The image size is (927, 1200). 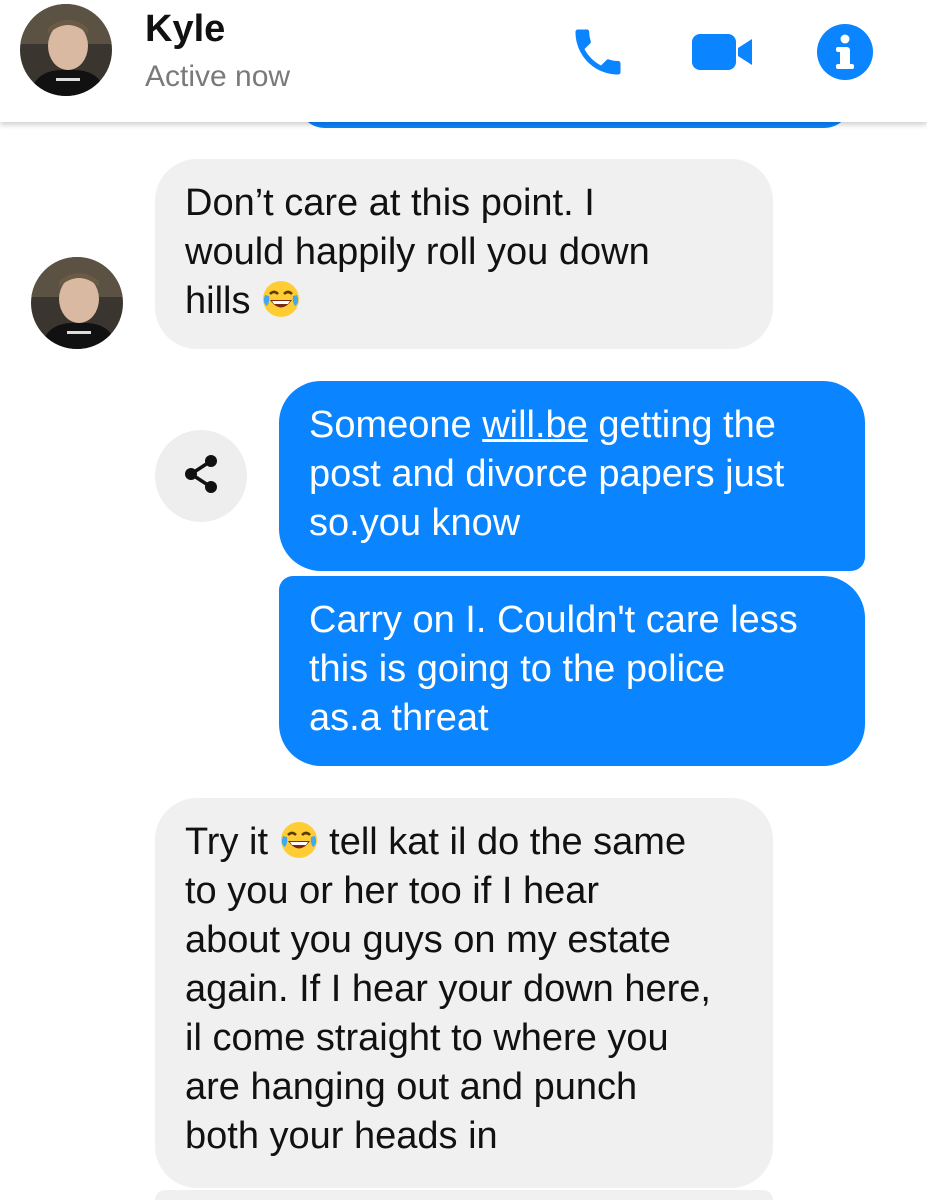 I want to click on message-text: about you guys on my estate, so click(x=428, y=940).